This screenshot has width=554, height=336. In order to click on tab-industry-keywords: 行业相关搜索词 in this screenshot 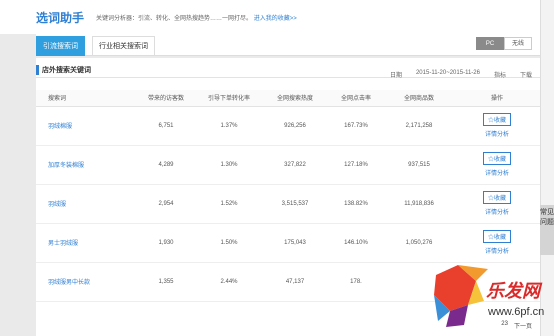, I will do `click(123, 46)`.